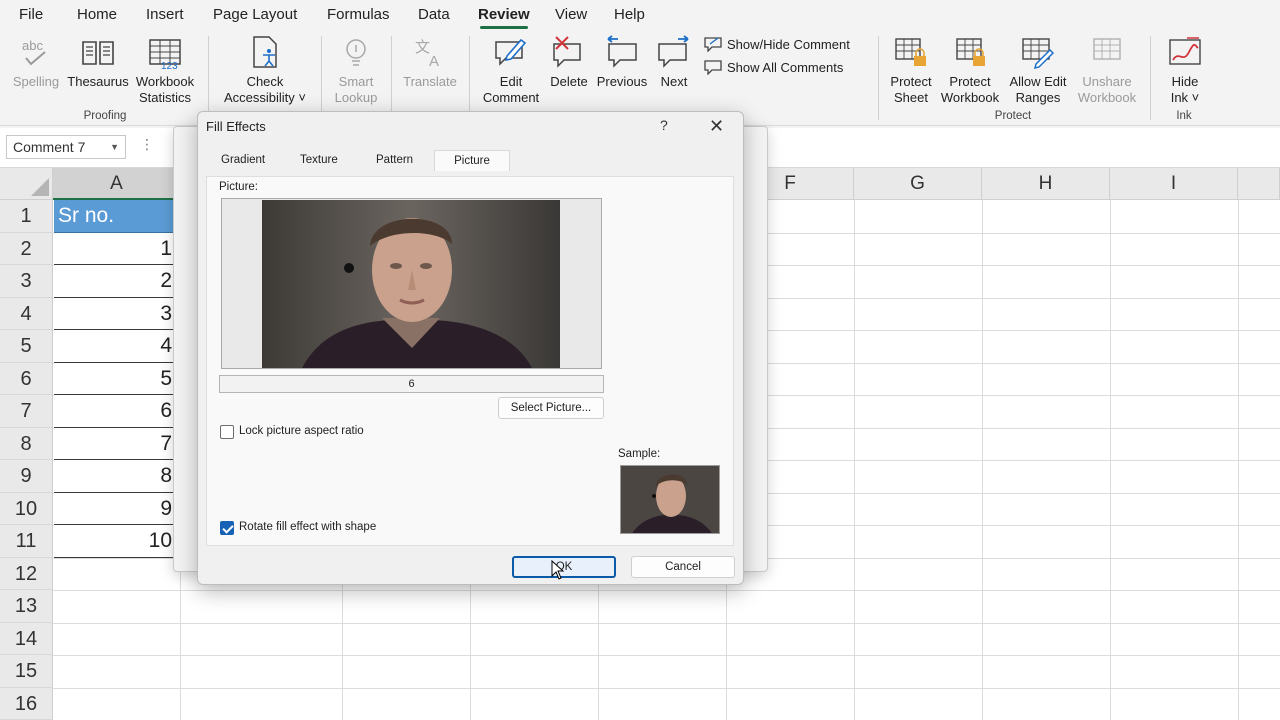  What do you see at coordinates (511, 97) in the screenshot?
I see `edit-comment-label-2: Comment` at bounding box center [511, 97].